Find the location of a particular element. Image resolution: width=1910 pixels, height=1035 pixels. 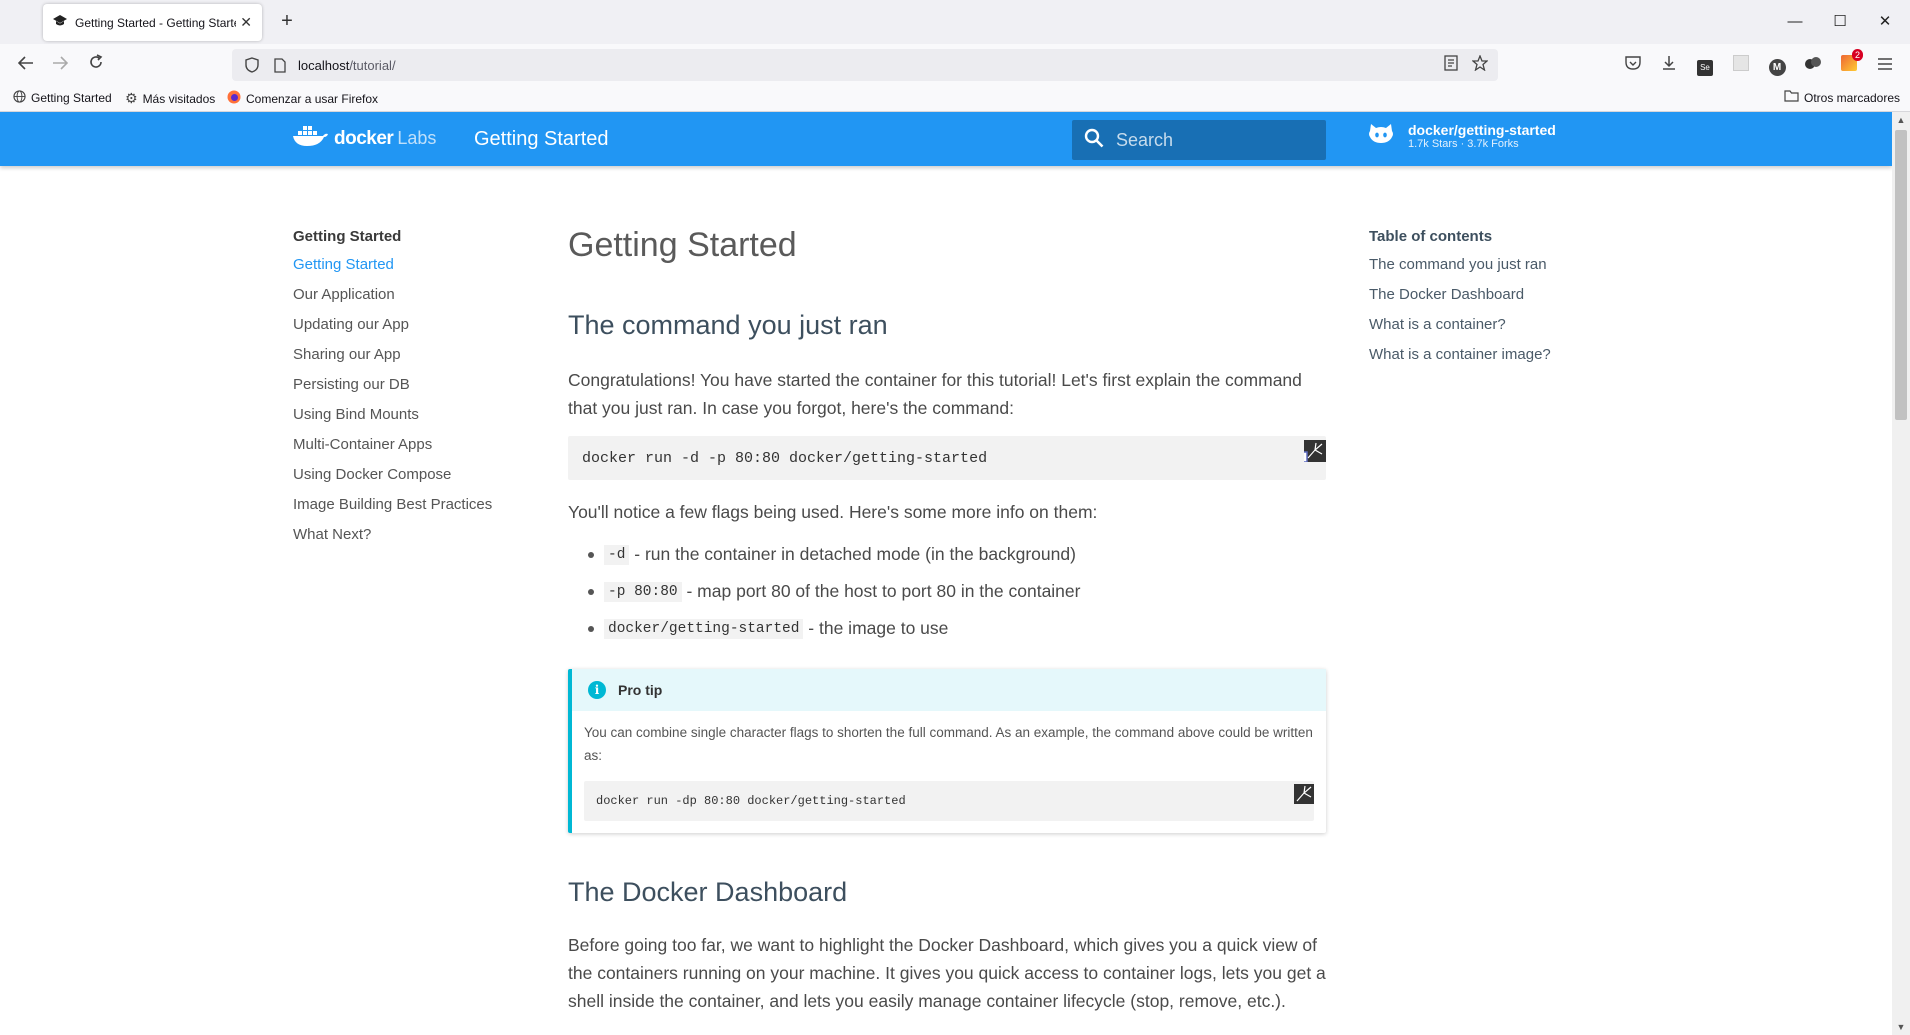

folder-icon is located at coordinates (1791, 97).